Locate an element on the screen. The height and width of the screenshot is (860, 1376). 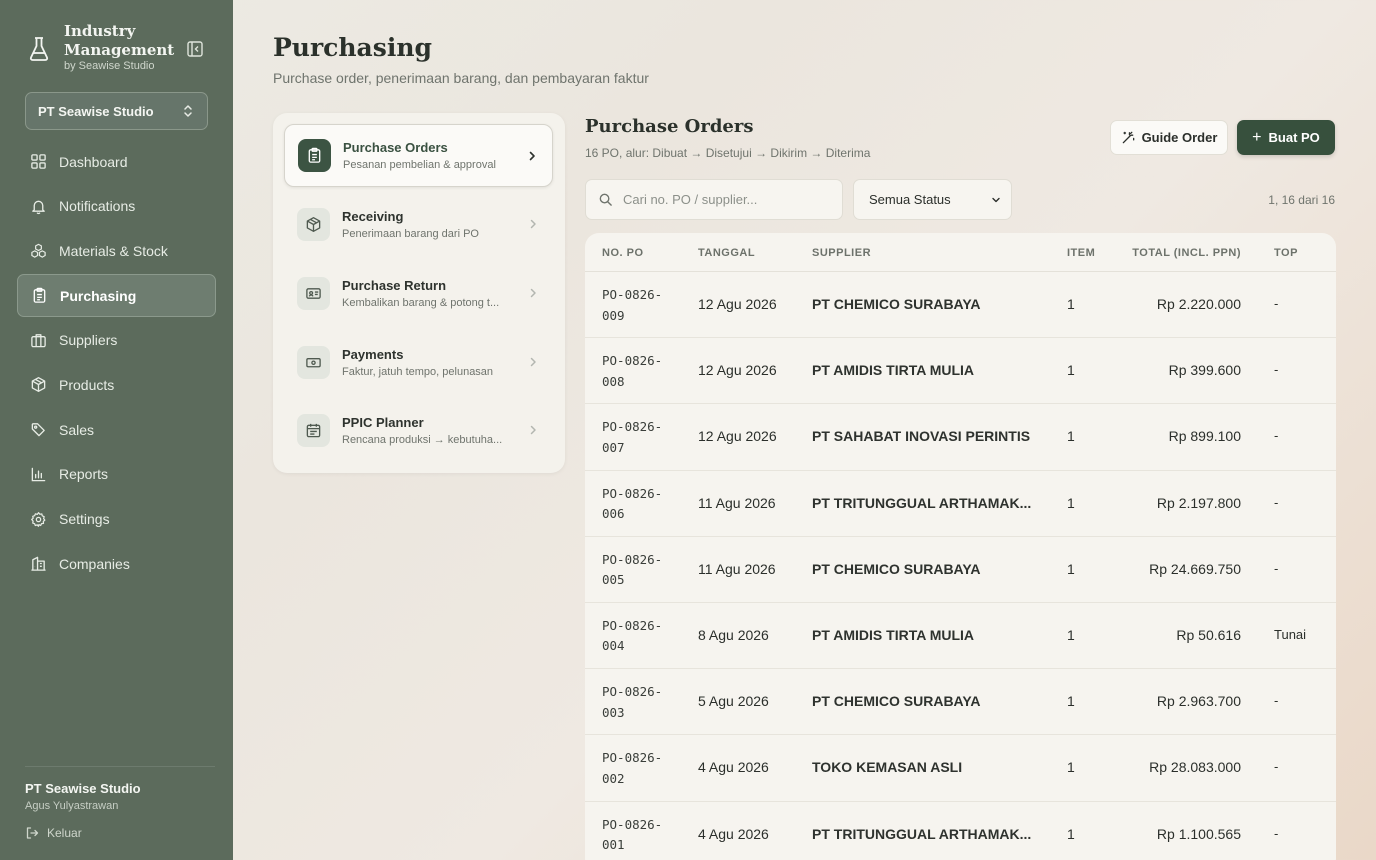
cell-supplier: PT AMIDIS TIRTA MULIA is located at coordinates (893, 370).